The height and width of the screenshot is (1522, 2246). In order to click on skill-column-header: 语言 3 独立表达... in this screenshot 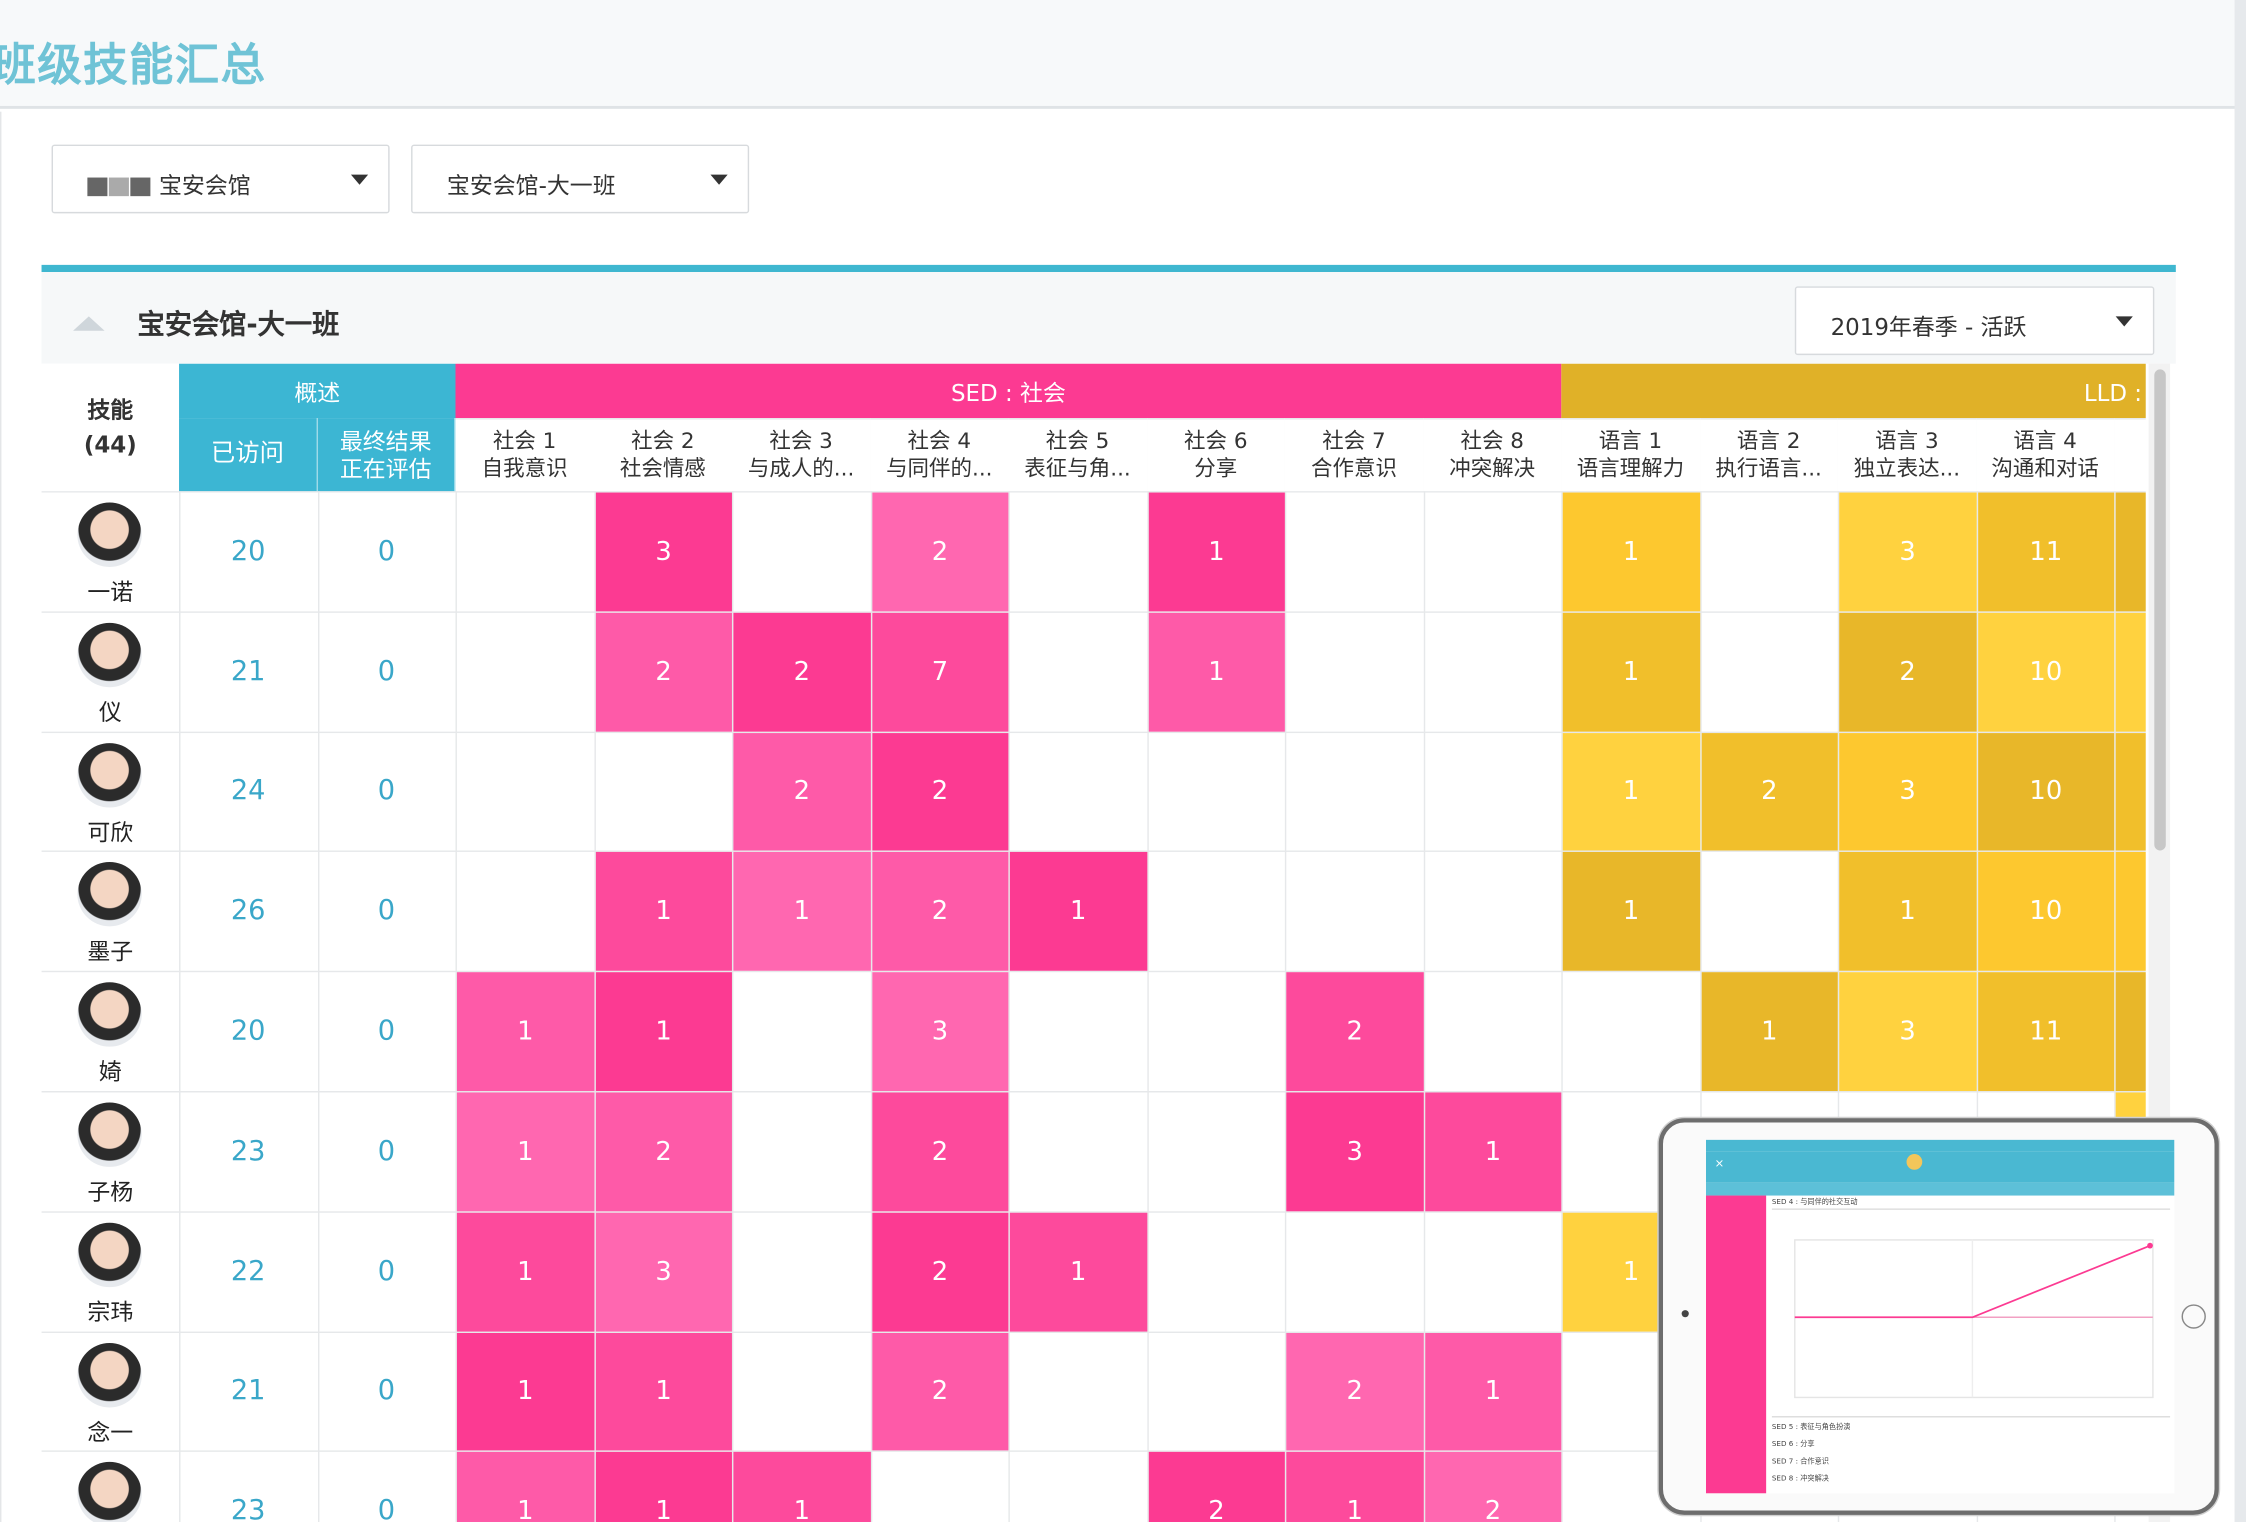, I will do `click(1906, 455)`.